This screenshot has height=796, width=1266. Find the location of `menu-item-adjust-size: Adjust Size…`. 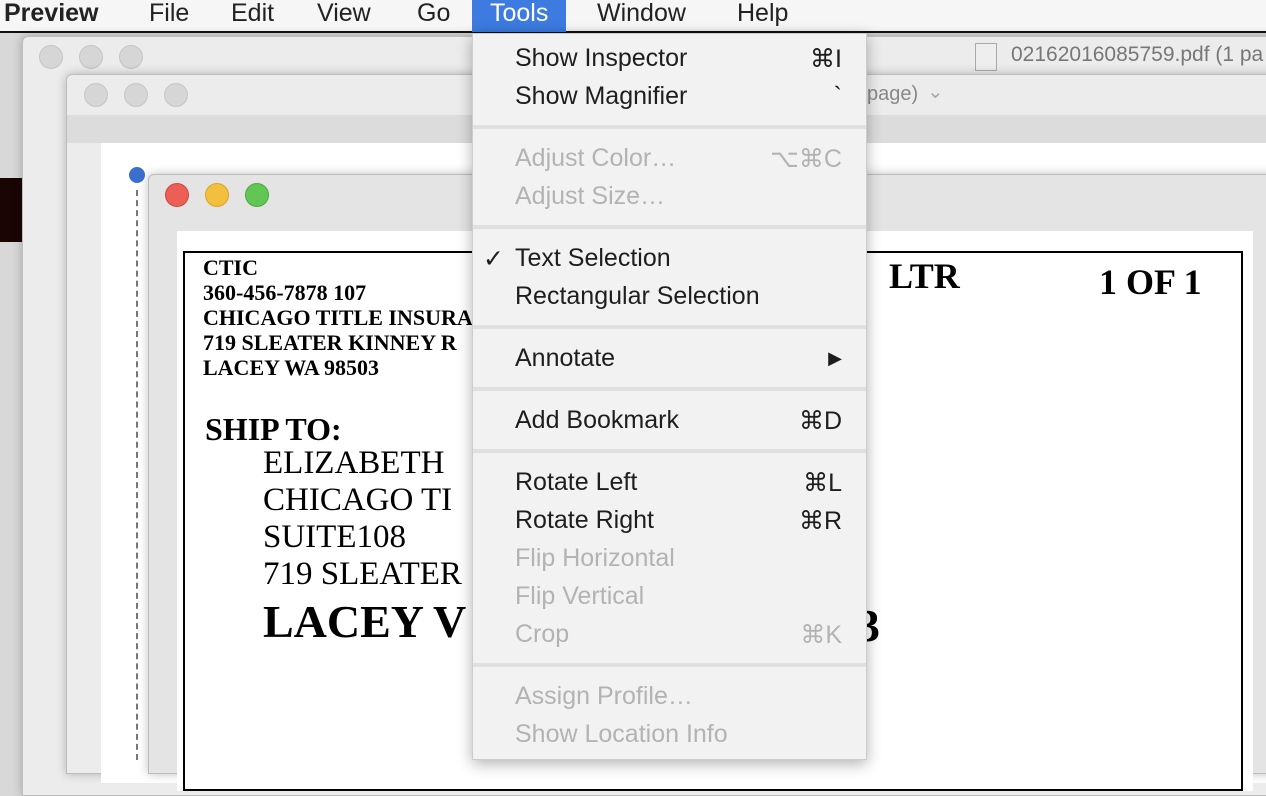

menu-item-adjust-size: Adjust Size… is located at coordinates (669, 197).